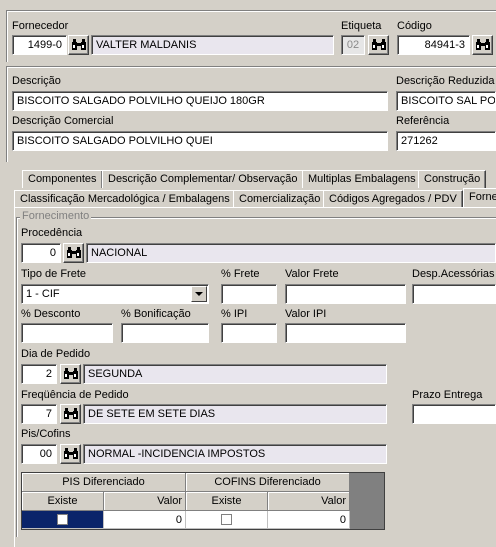 Image resolution: width=496 pixels, height=547 pixels. What do you see at coordinates (104, 482) in the screenshot?
I see `grid-header-pis: PIS Diferenciado` at bounding box center [104, 482].